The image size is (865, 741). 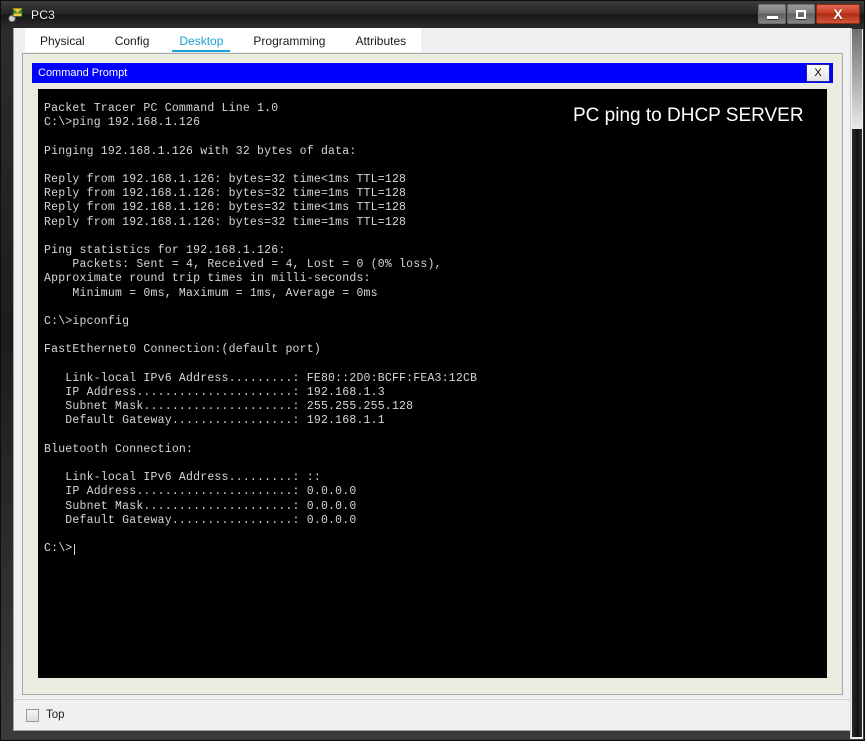 What do you see at coordinates (432, 714) in the screenshot?
I see `bottom-bar: Top` at bounding box center [432, 714].